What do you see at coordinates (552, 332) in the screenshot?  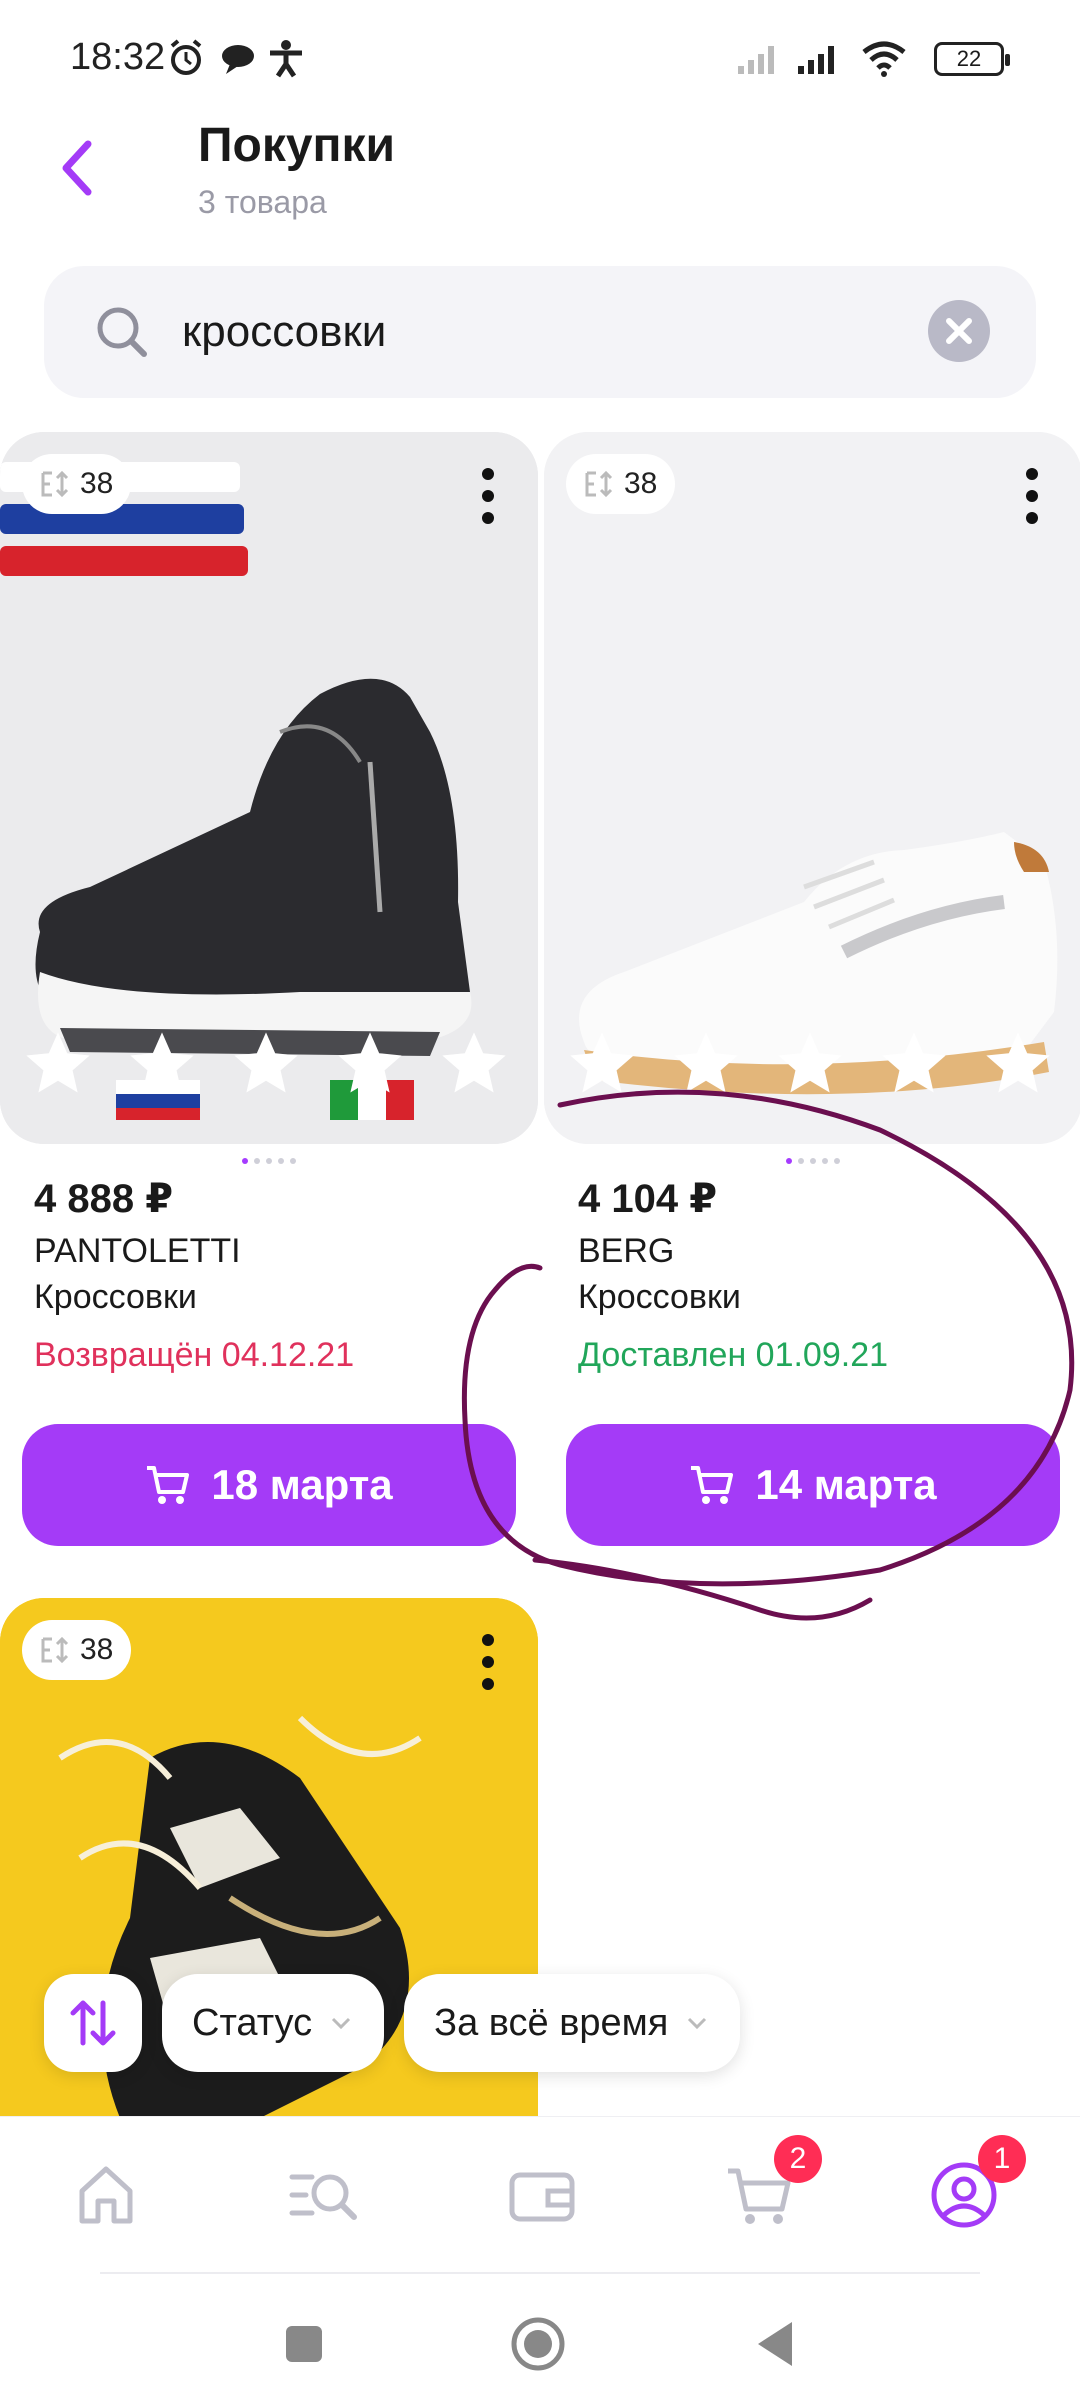 I see `search-input` at bounding box center [552, 332].